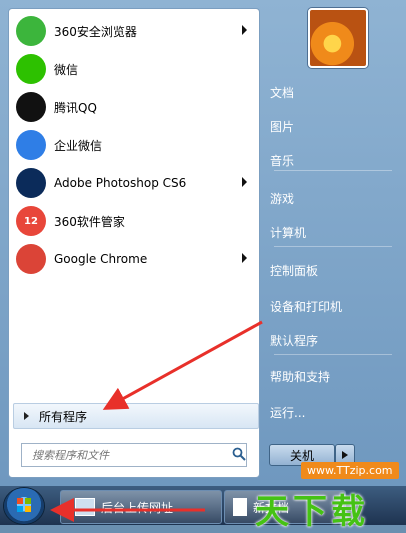 The width and height of the screenshot is (406, 533). Describe the element at coordinates (334, 376) in the screenshot. I see `system-link: 帮助和支持` at that location.